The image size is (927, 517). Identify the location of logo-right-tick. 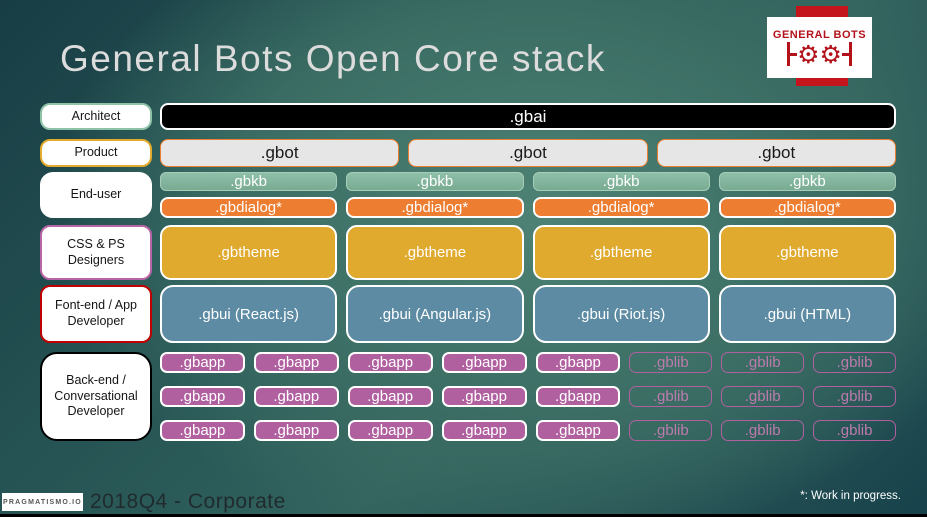
(845, 54).